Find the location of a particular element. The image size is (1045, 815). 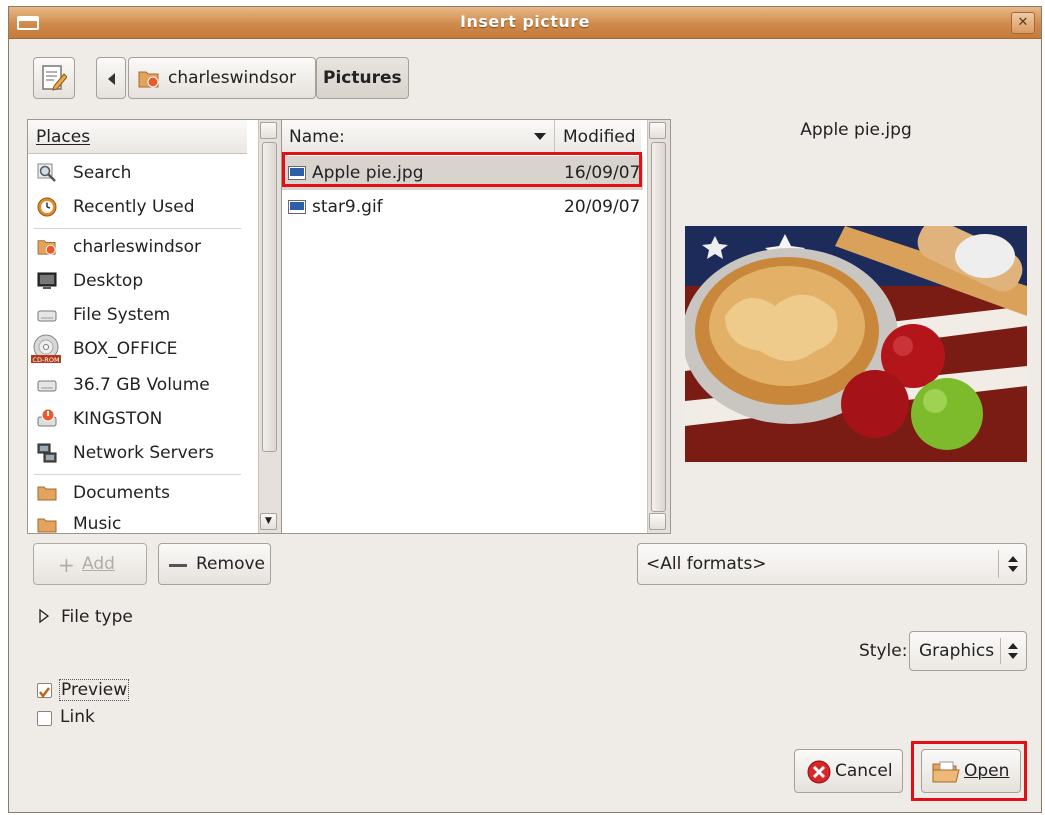

place-label: KINGSTON is located at coordinates (118, 419).